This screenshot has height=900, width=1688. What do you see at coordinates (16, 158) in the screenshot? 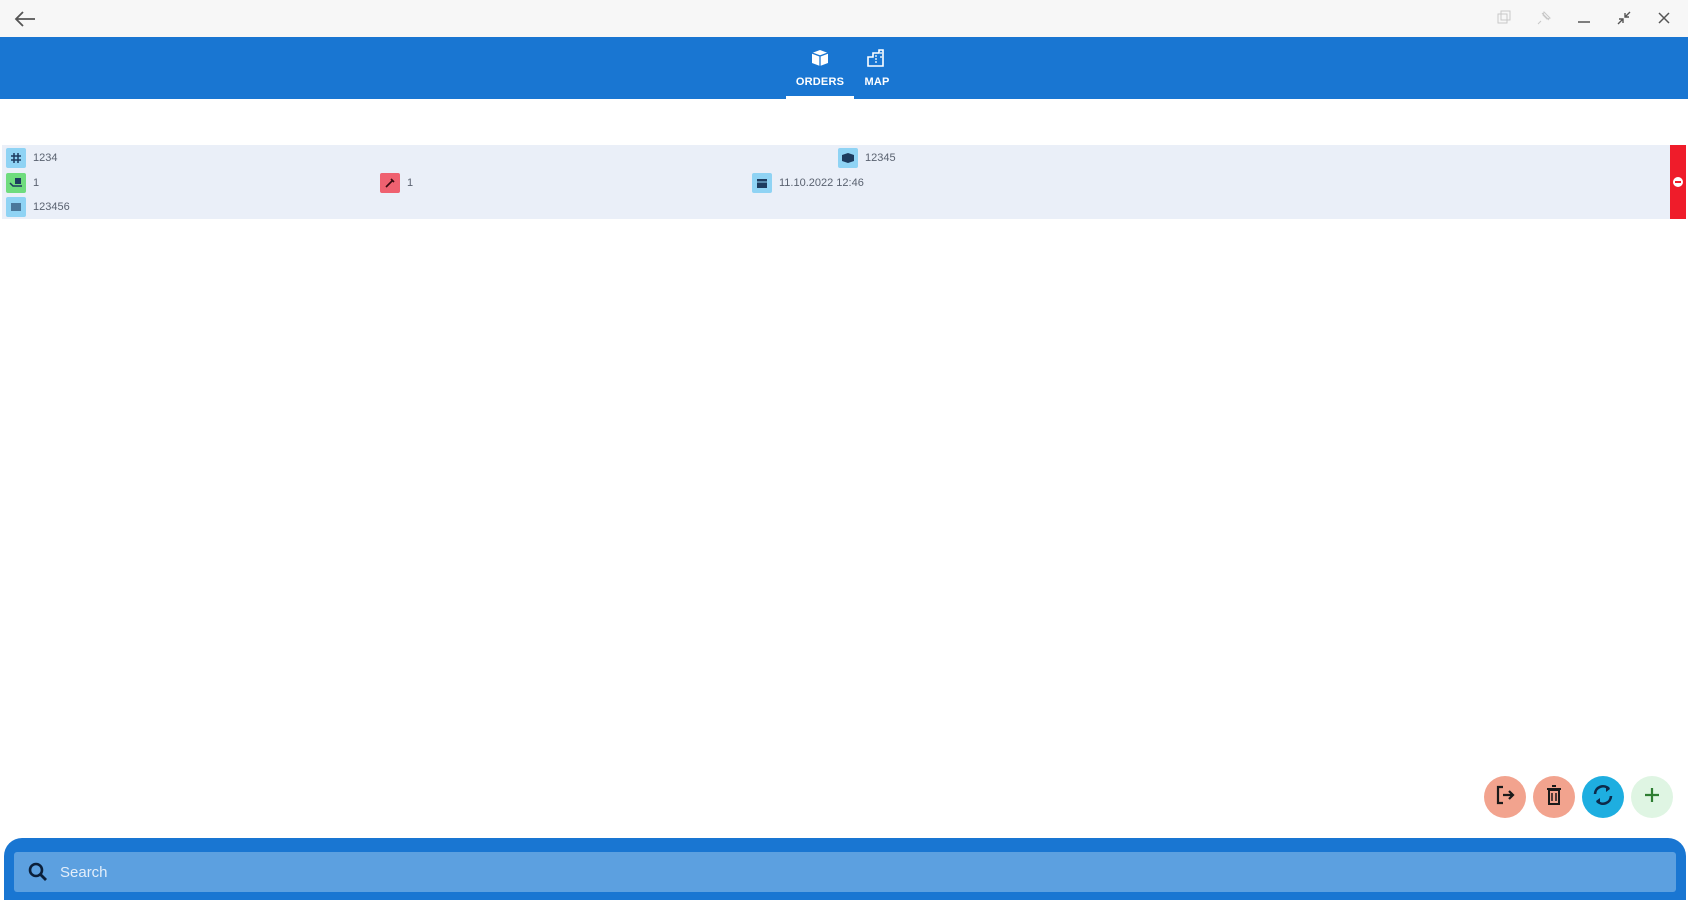
I see `hash-icon` at bounding box center [16, 158].